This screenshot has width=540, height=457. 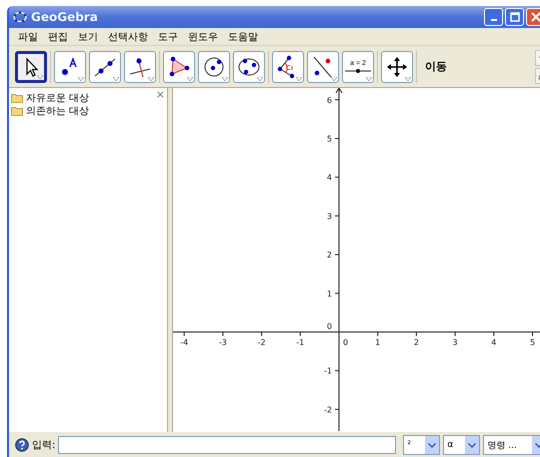 What do you see at coordinates (222, 342) in the screenshot?
I see `axis-tick-label: -3` at bounding box center [222, 342].